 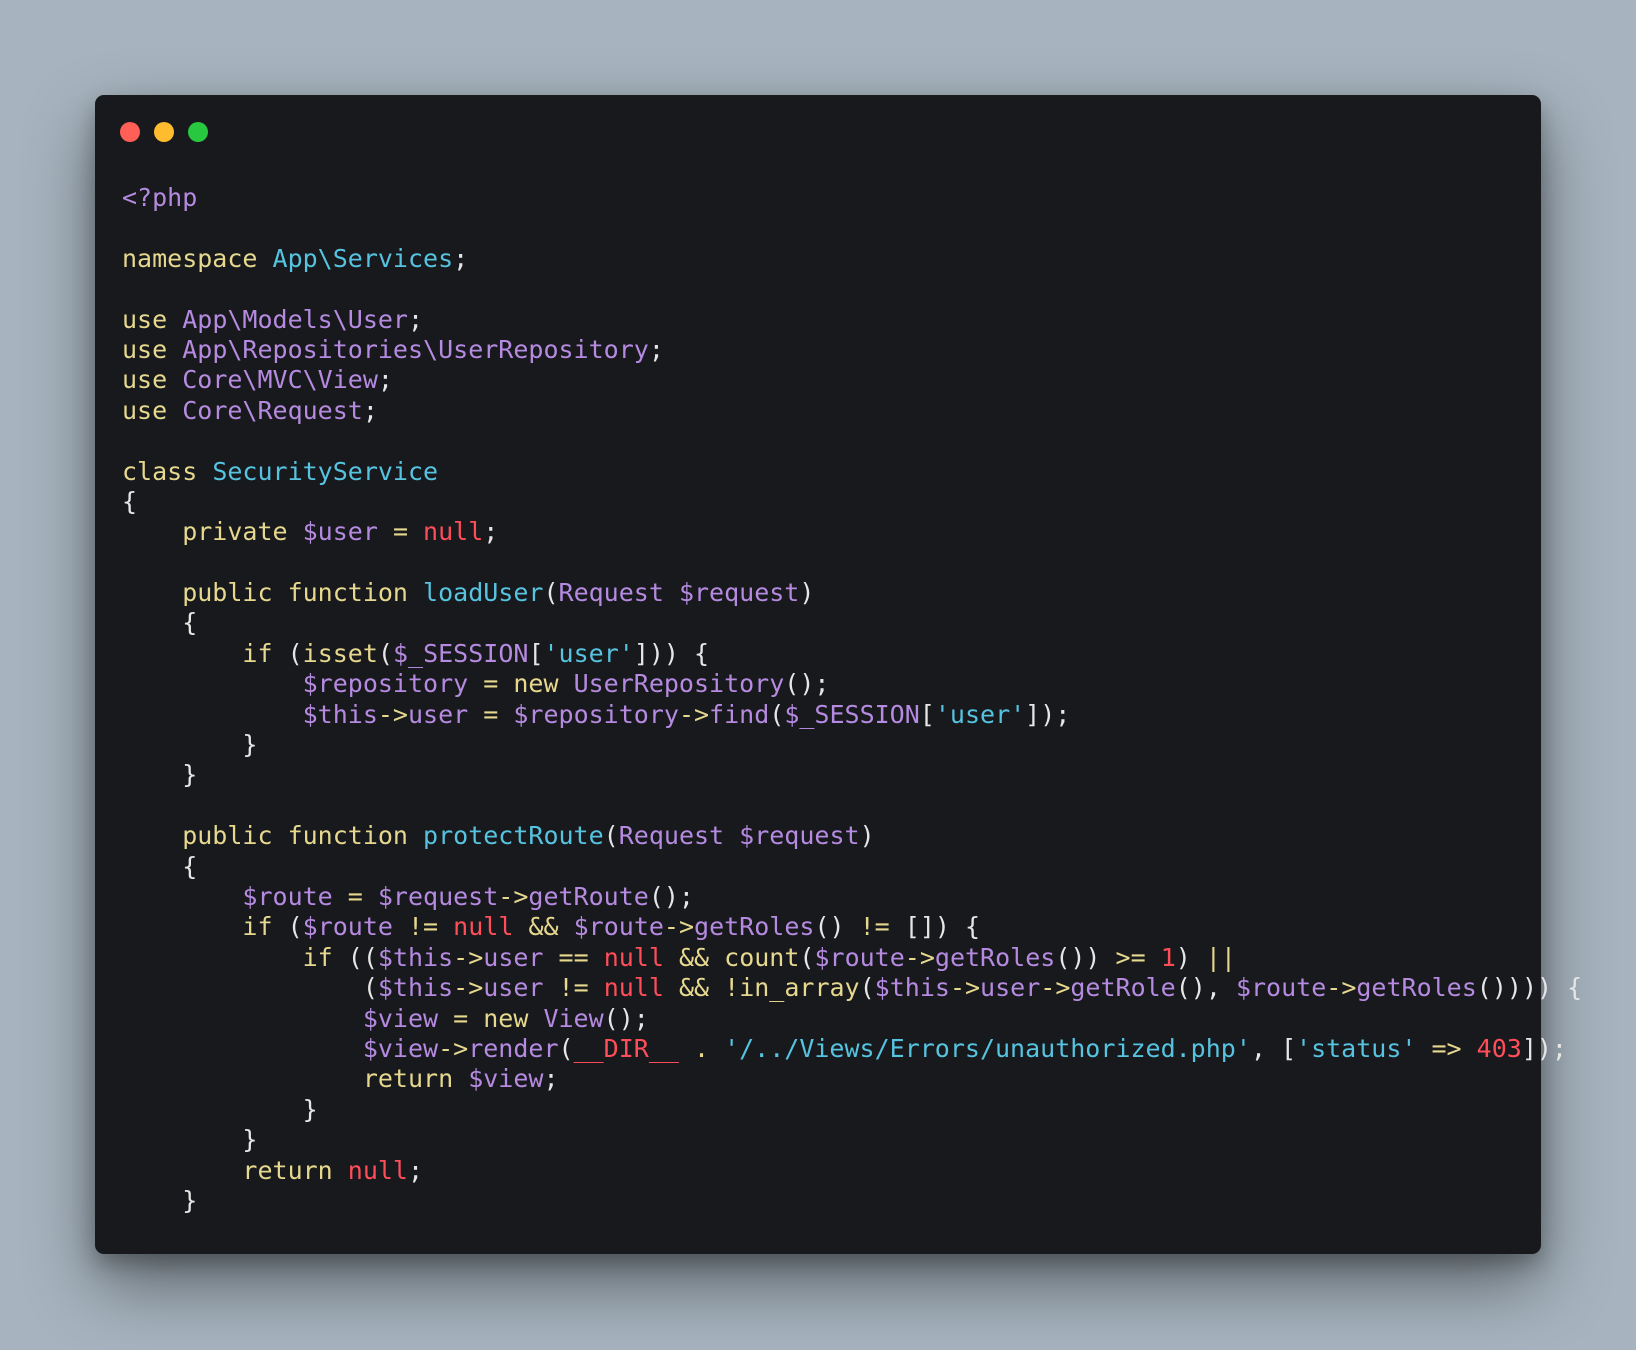 What do you see at coordinates (513, 1048) in the screenshot?
I see `code-token: render` at bounding box center [513, 1048].